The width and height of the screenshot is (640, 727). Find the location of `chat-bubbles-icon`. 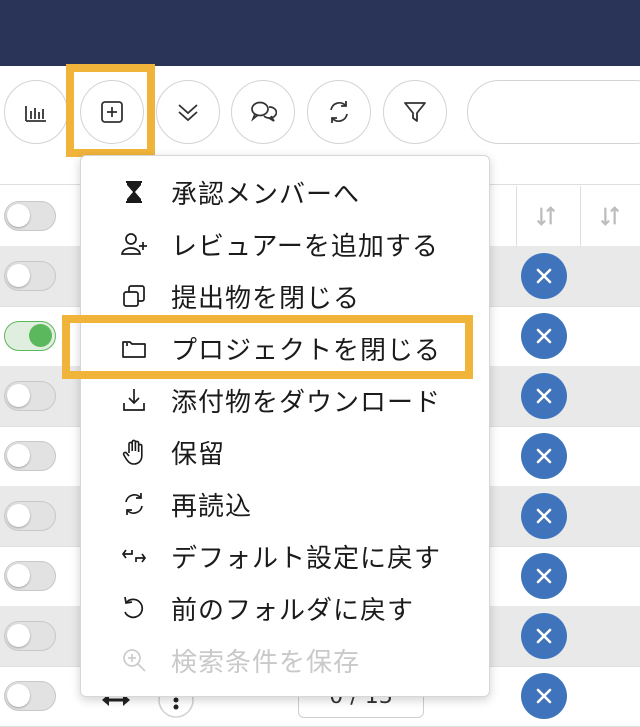

chat-bubbles-icon is located at coordinates (264, 111).